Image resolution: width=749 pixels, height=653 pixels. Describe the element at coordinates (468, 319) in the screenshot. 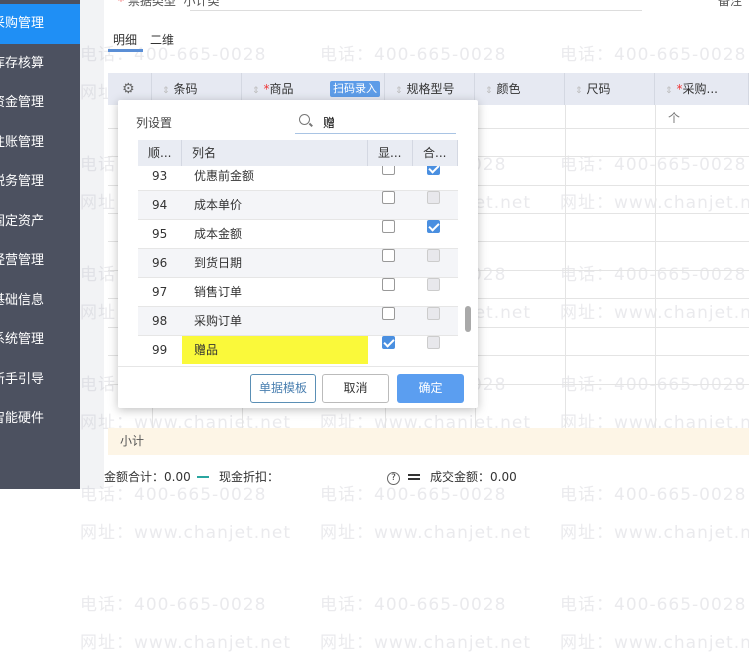

I see `scrollbar` at that location.